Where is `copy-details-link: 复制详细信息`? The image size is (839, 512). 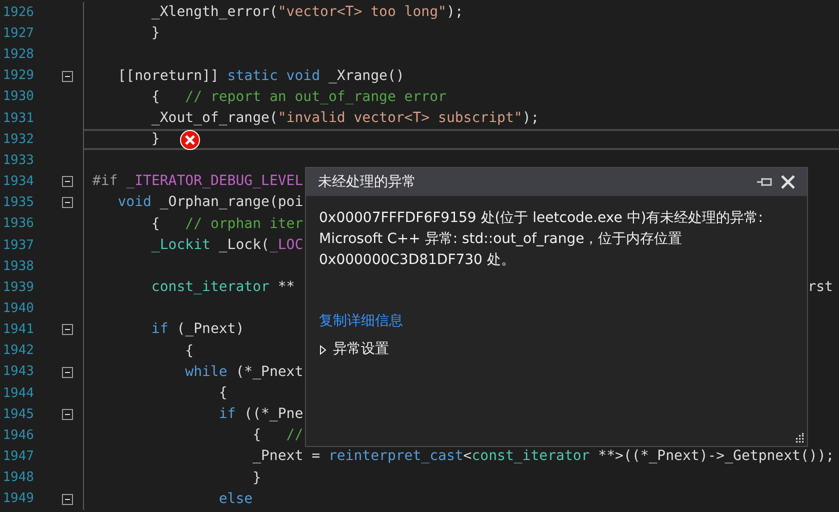 copy-details-link: 复制详细信息 is located at coordinates (361, 321).